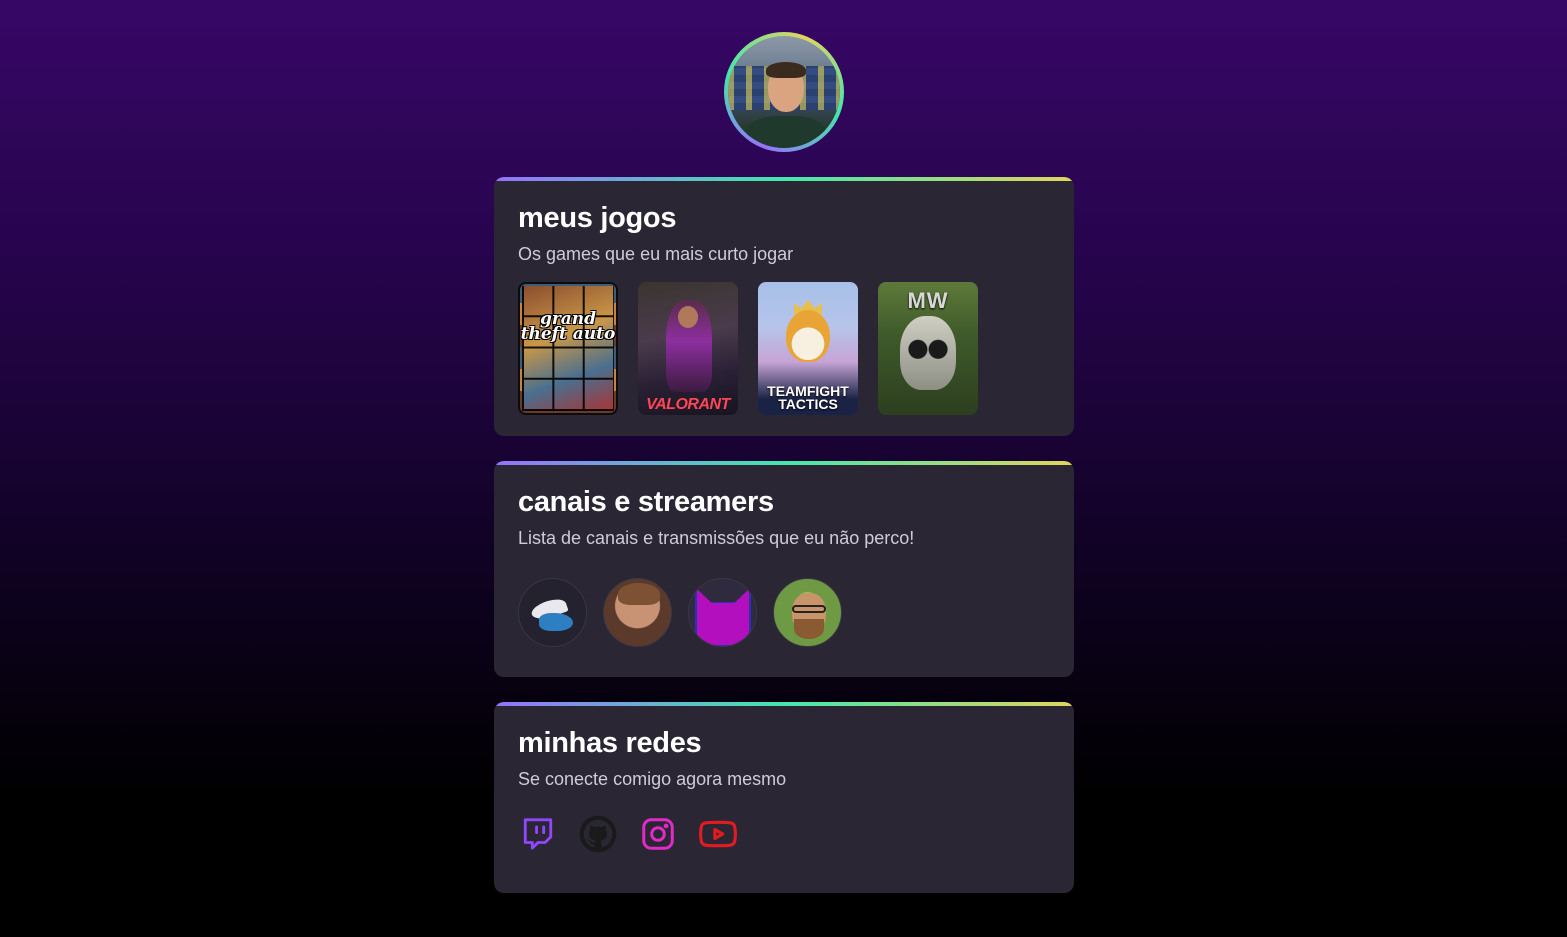 The image size is (1567, 937). Describe the element at coordinates (809, 629) in the screenshot. I see `streamer-beard` at that location.